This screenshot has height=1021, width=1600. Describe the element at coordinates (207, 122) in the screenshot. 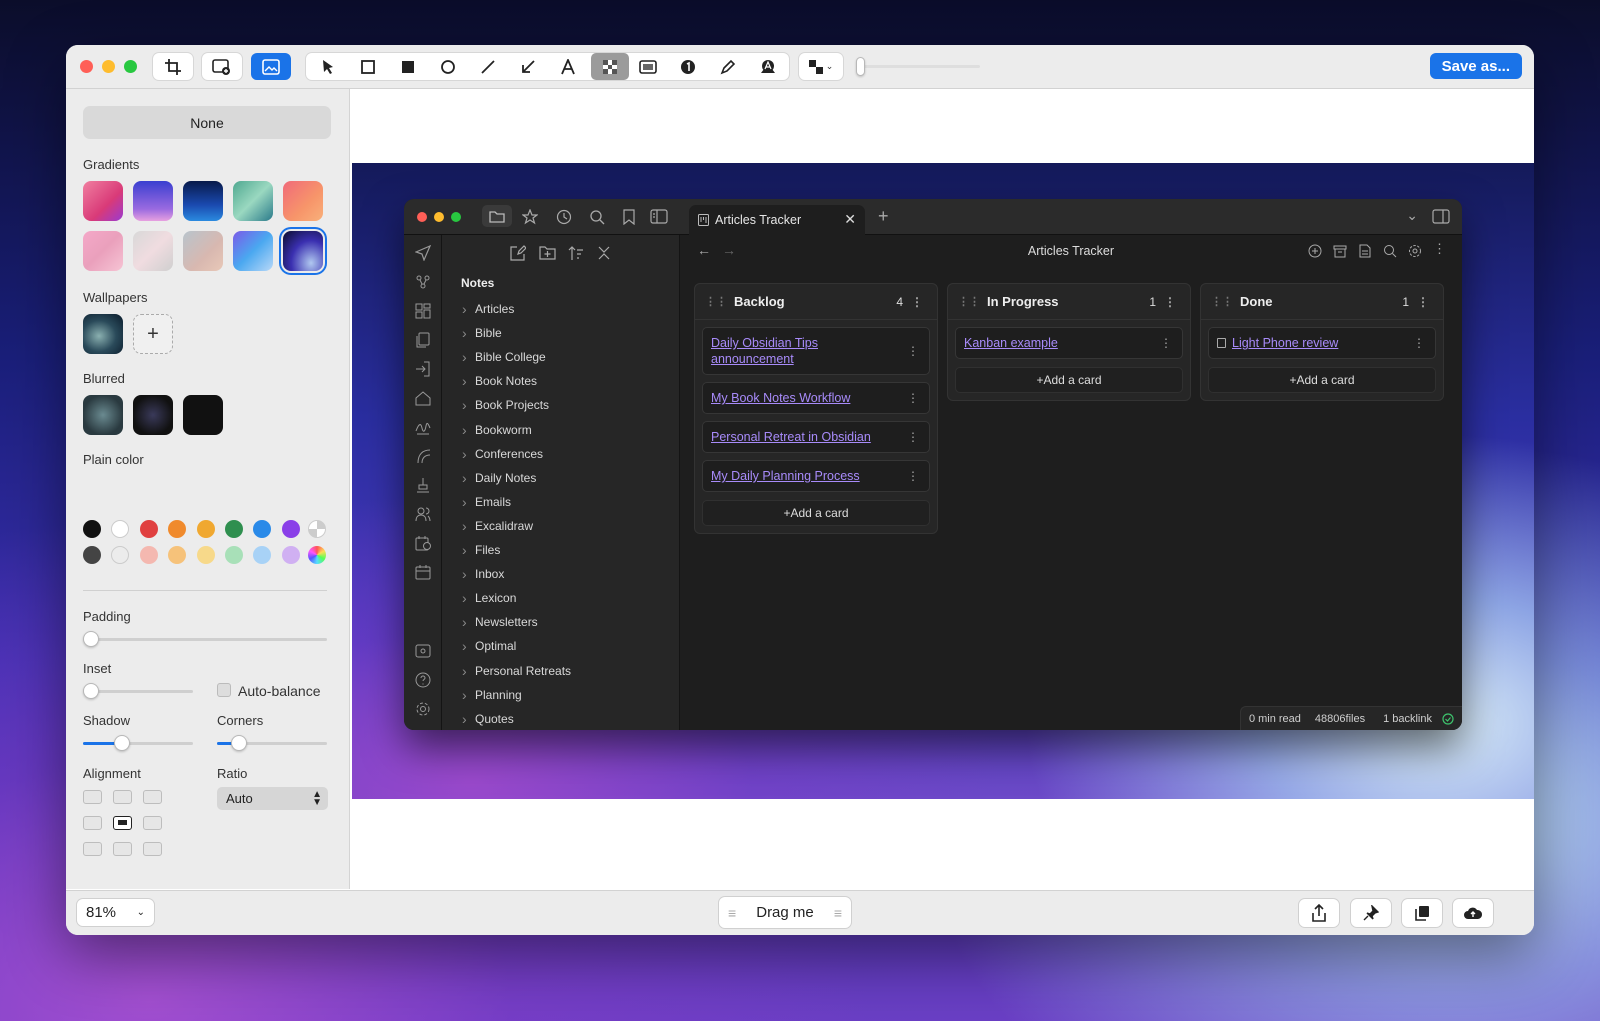

I see `none-background-button: None` at that location.